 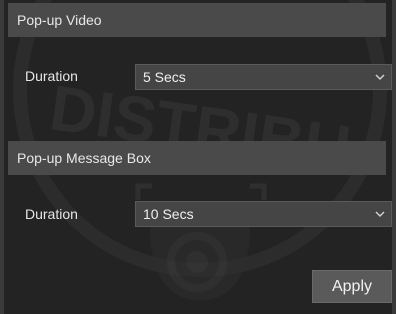 I want to click on popup-message-duration-value: 10 Secs, so click(x=168, y=214).